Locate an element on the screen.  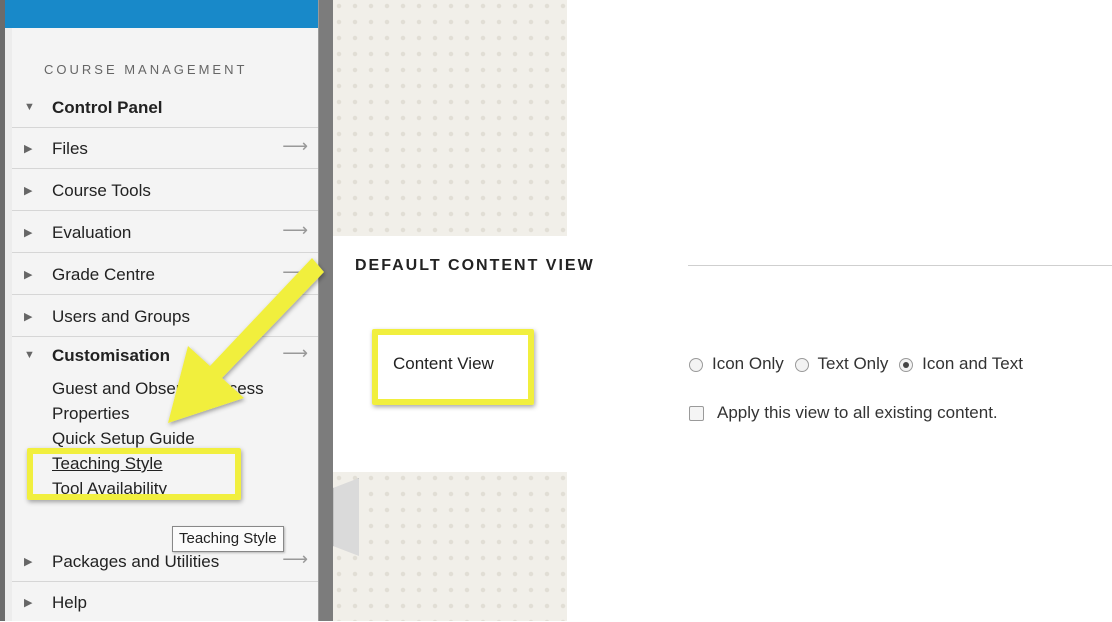
sidebar-item-label: Customisation is located at coordinates (111, 355).